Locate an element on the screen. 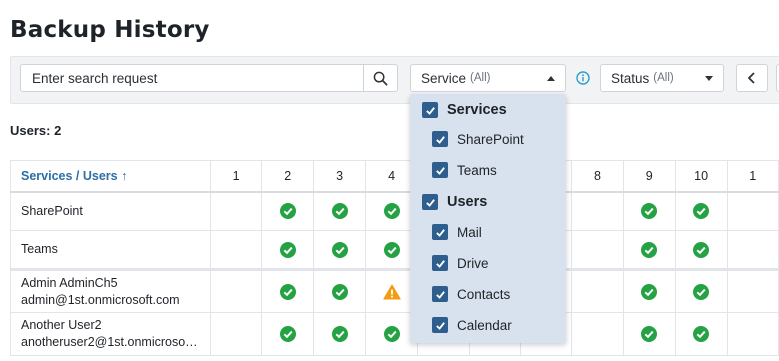 This screenshot has height=361, width=779. row-email: admin@1st.onmicrosoft.com is located at coordinates (100, 299).